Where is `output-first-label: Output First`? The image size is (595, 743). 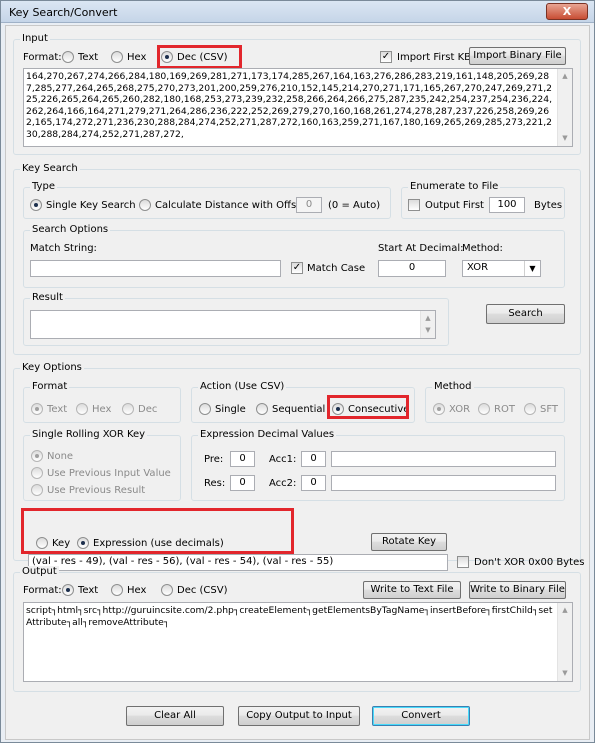 output-first-label: Output First is located at coordinates (454, 205).